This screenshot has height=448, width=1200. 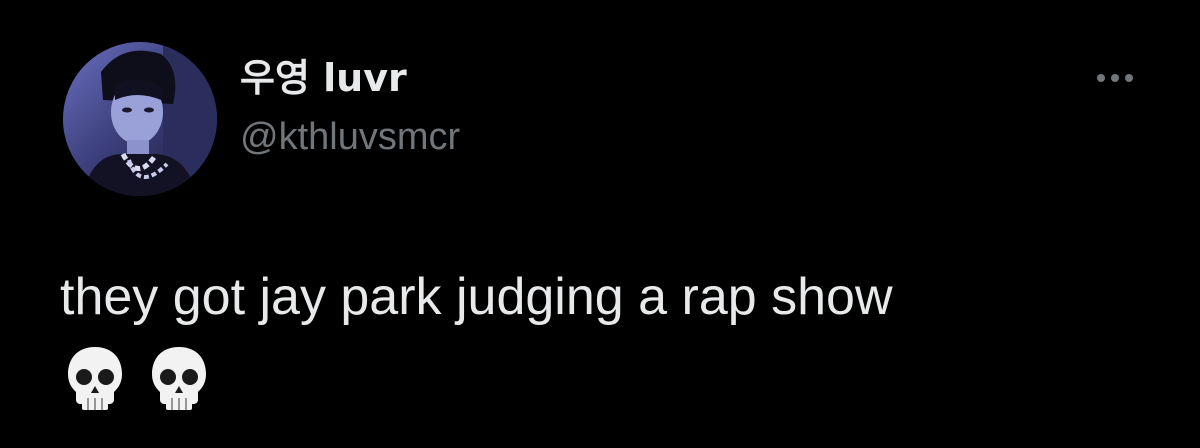 I want to click on avatar-photo, so click(x=140, y=119).